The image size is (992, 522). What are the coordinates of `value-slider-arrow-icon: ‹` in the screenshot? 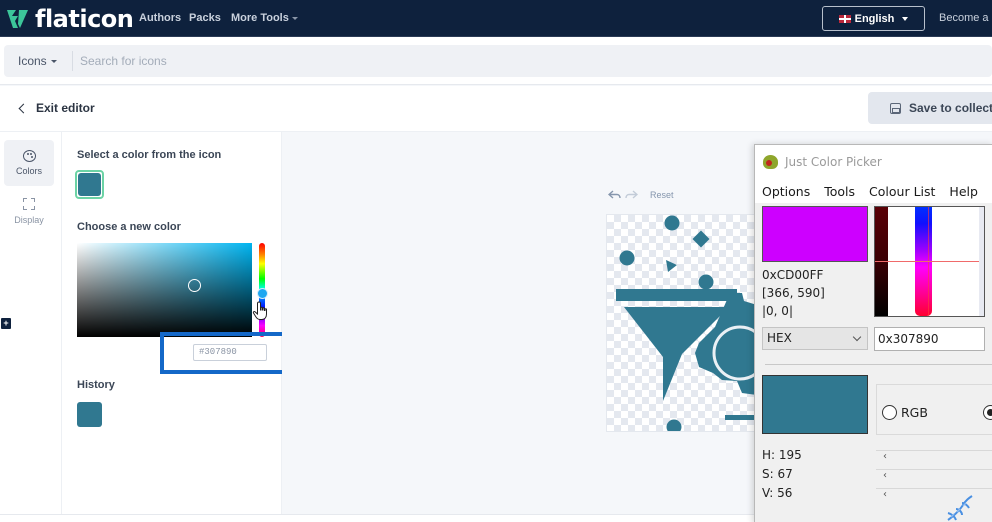 It's located at (885, 494).